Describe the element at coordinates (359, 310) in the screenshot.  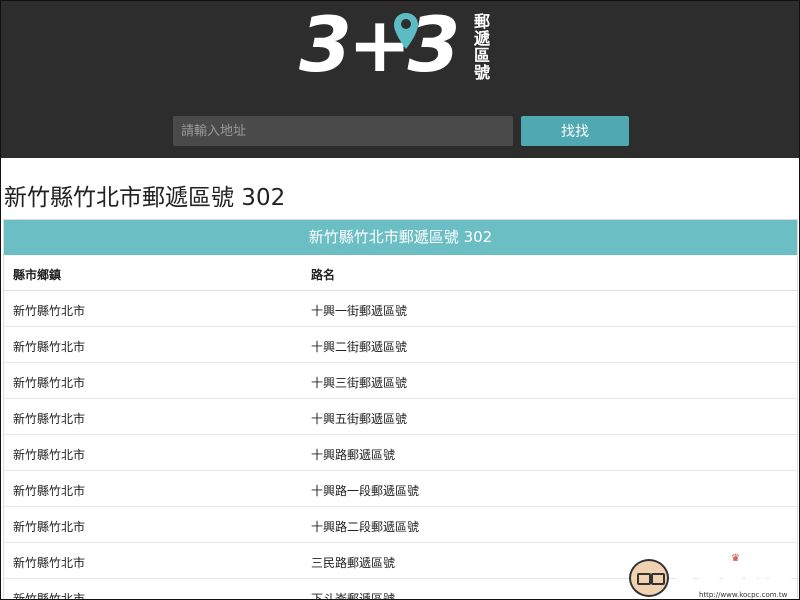
I see `row-road-link: 十興一街郵遞區號` at that location.